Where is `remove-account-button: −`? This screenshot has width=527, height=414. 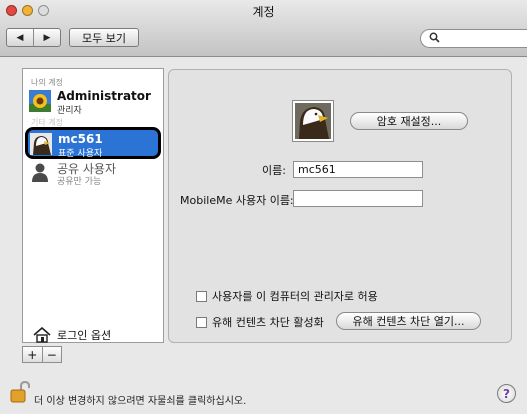
remove-account-button: − is located at coordinates (51, 354).